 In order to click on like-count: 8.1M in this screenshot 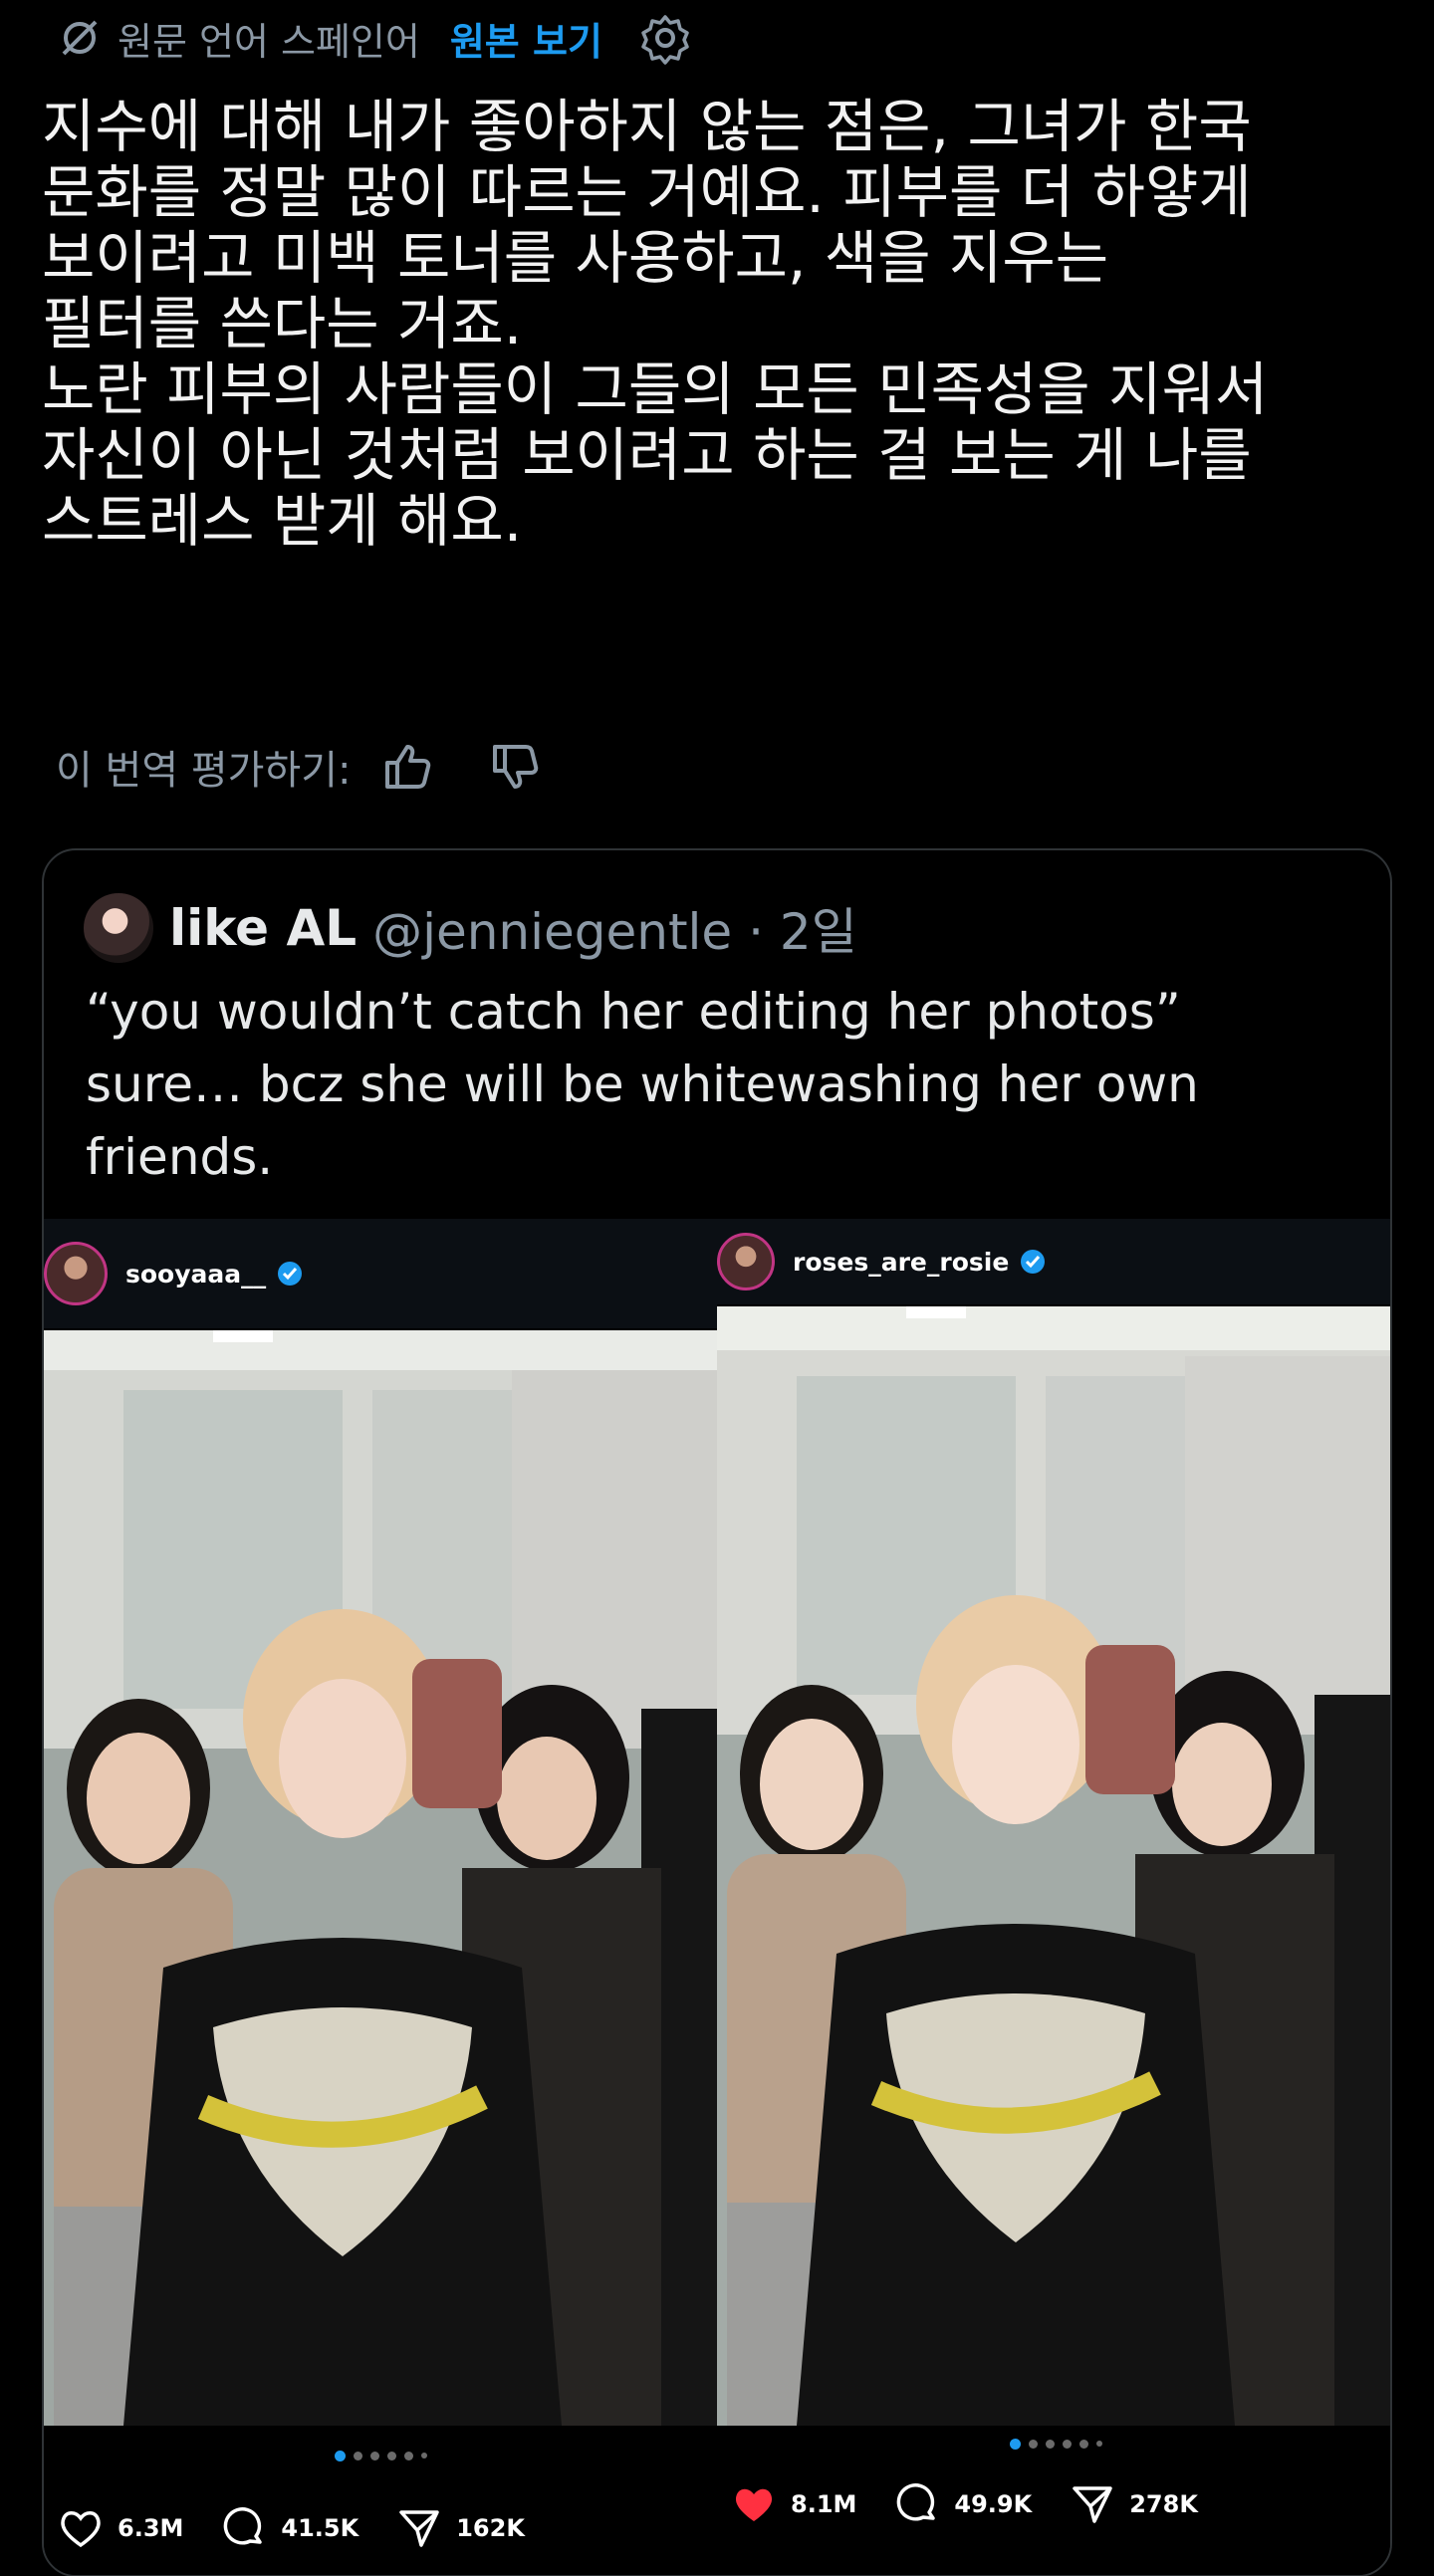, I will do `click(824, 2504)`.